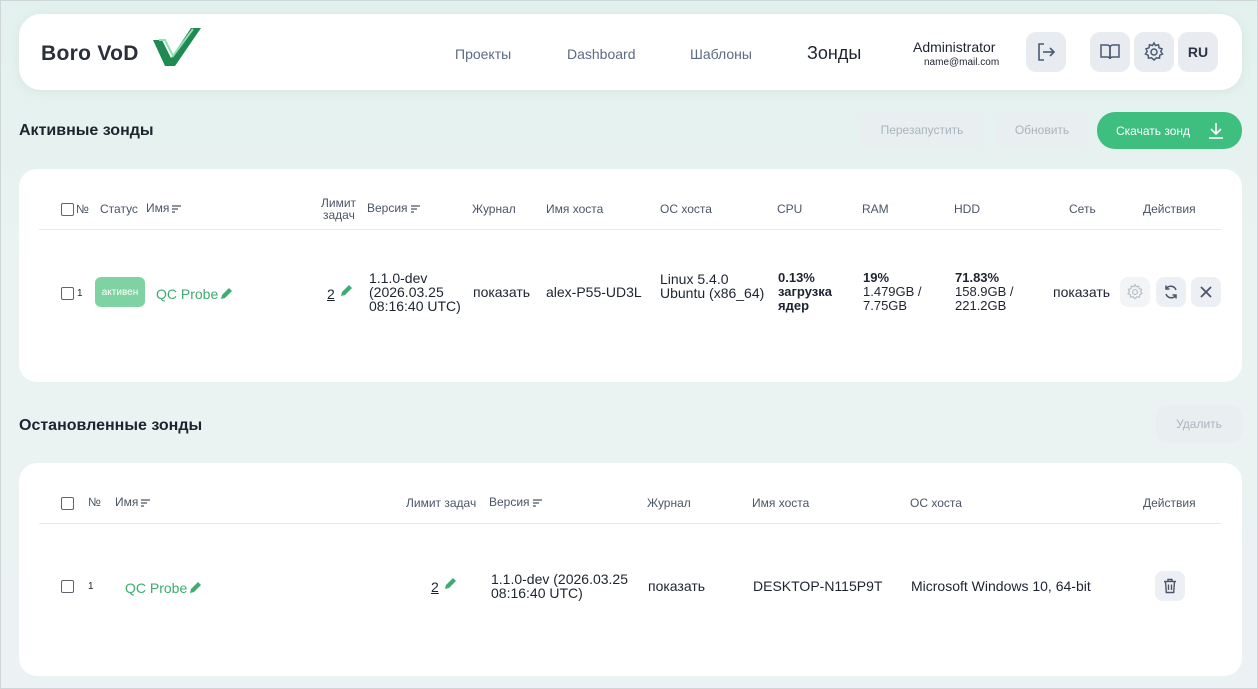 The height and width of the screenshot is (689, 1258). What do you see at coordinates (120, 292) in the screenshot?
I see `status-badge: активен` at bounding box center [120, 292].